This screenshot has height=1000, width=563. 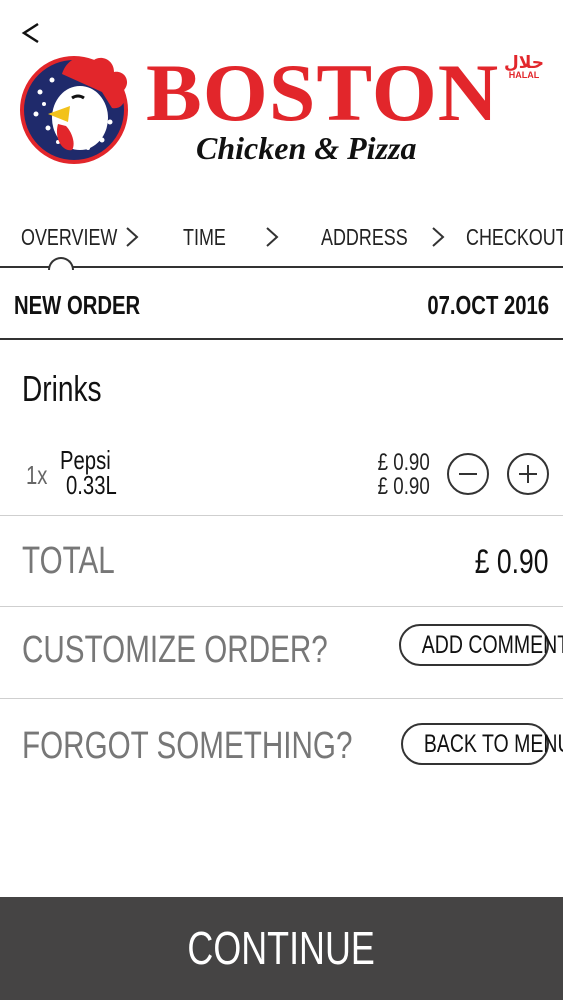 I want to click on total-row: TOTAL £ 0.90, so click(x=281, y=561).